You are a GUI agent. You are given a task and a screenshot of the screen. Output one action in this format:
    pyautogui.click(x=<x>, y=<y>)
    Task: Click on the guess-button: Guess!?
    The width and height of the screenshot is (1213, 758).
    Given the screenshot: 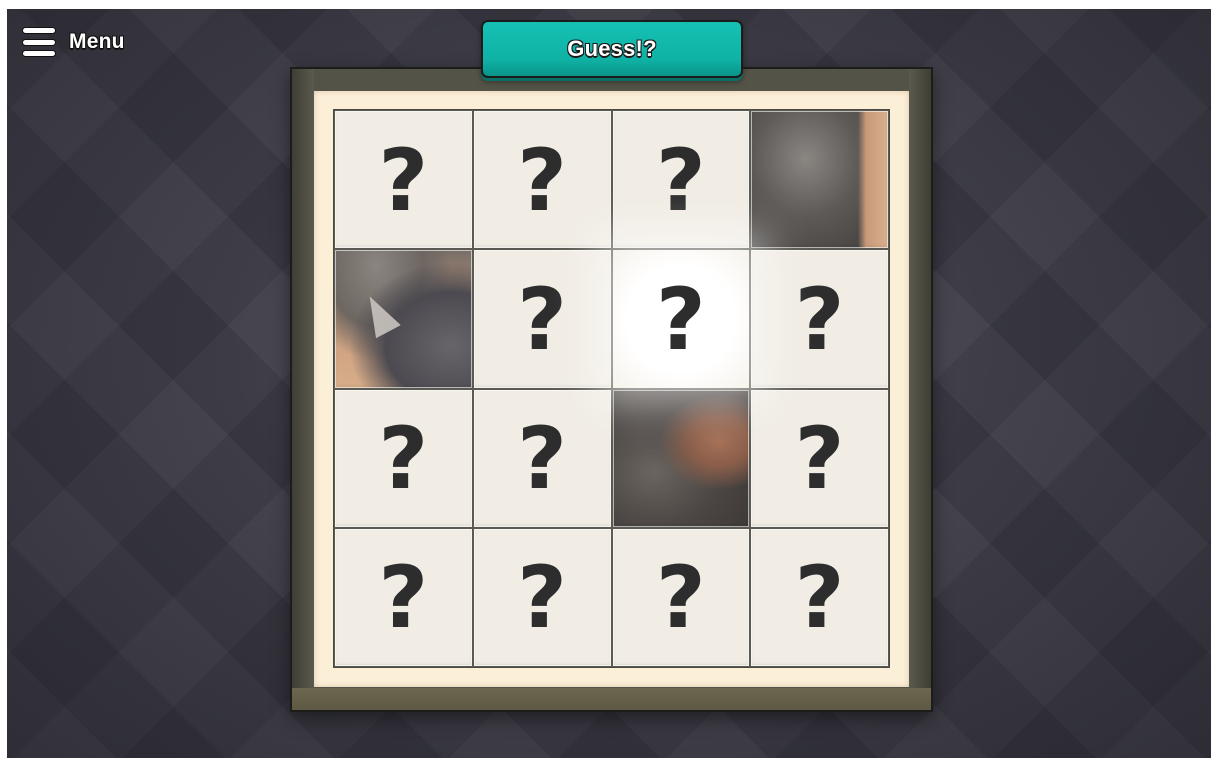 What is the action you would take?
    pyautogui.click(x=612, y=49)
    